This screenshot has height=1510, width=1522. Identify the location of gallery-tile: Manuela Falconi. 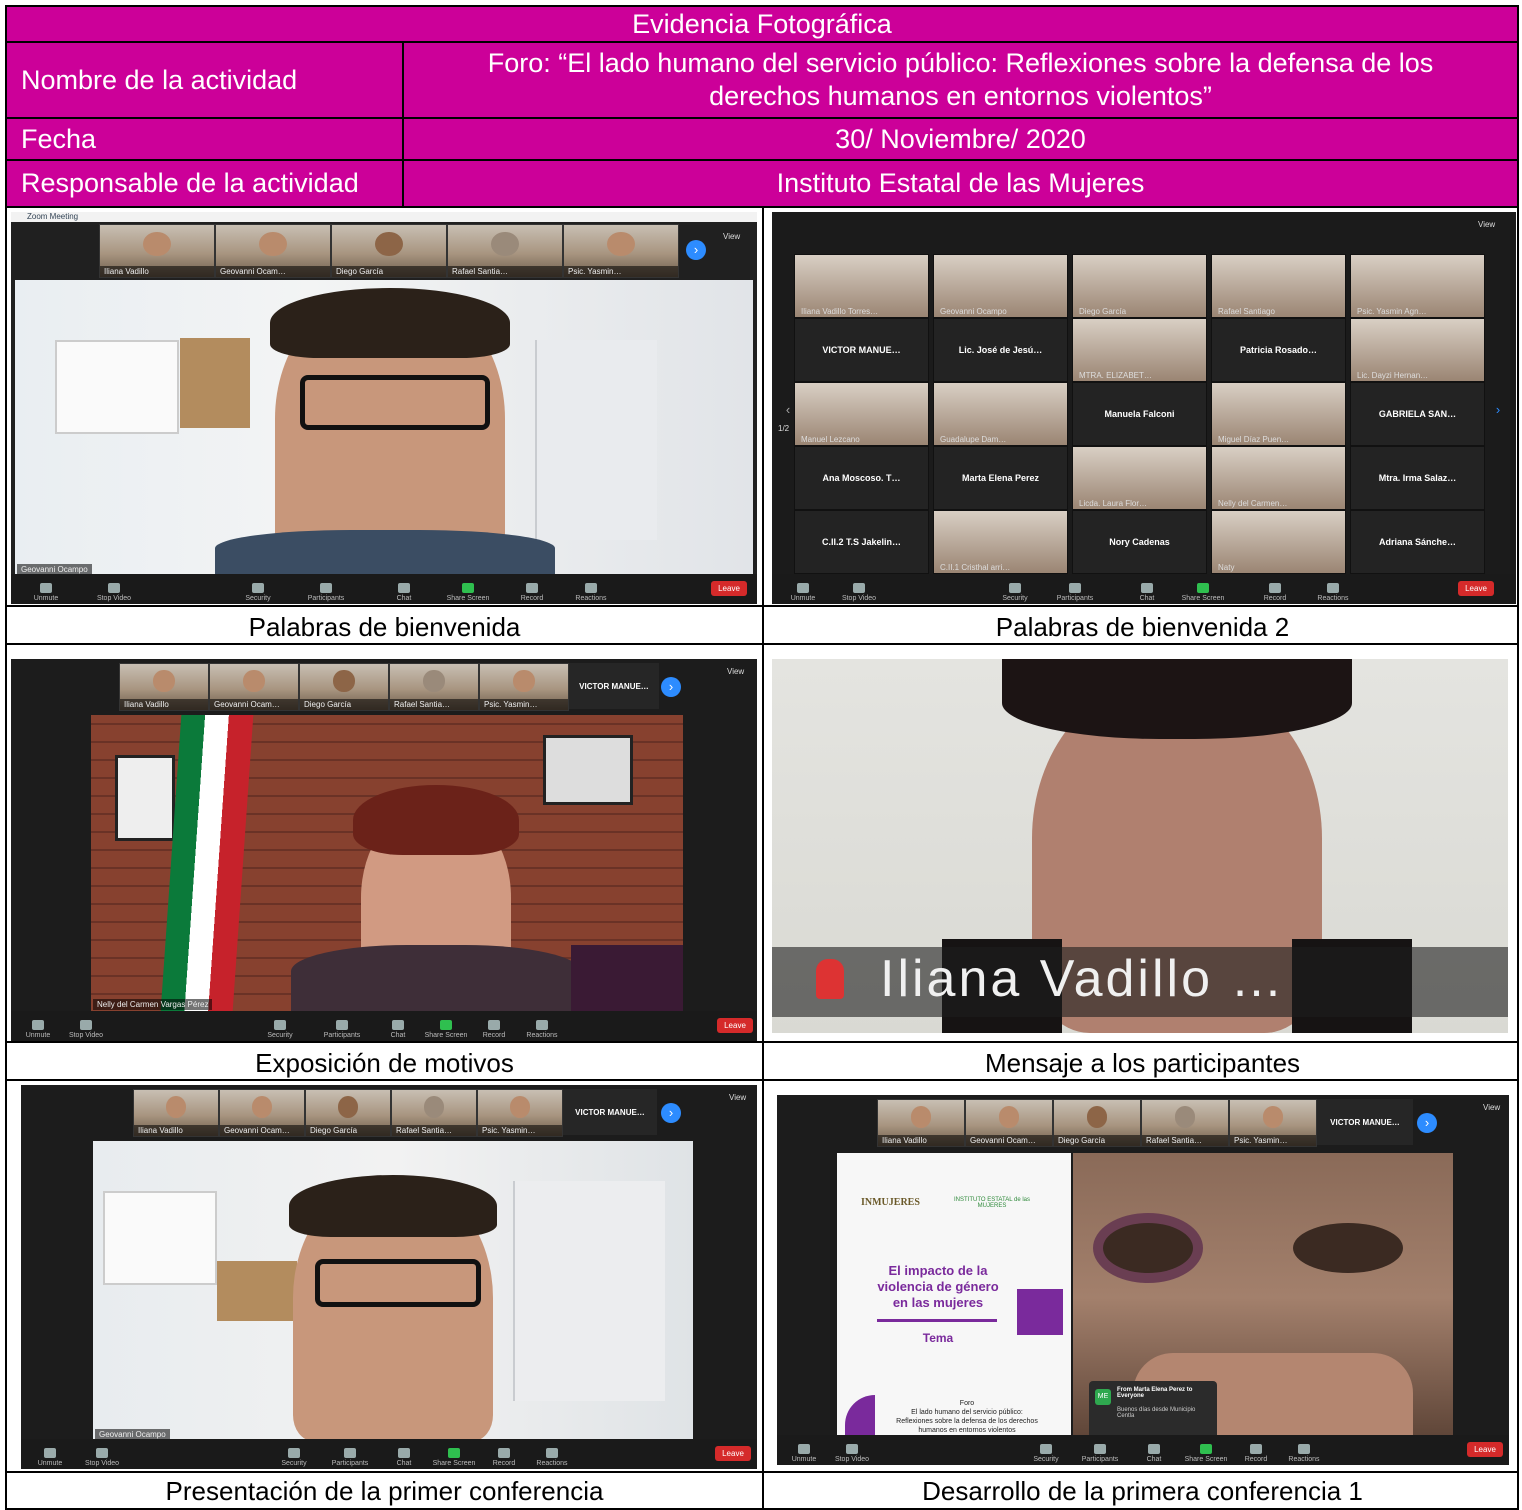
(1139, 414).